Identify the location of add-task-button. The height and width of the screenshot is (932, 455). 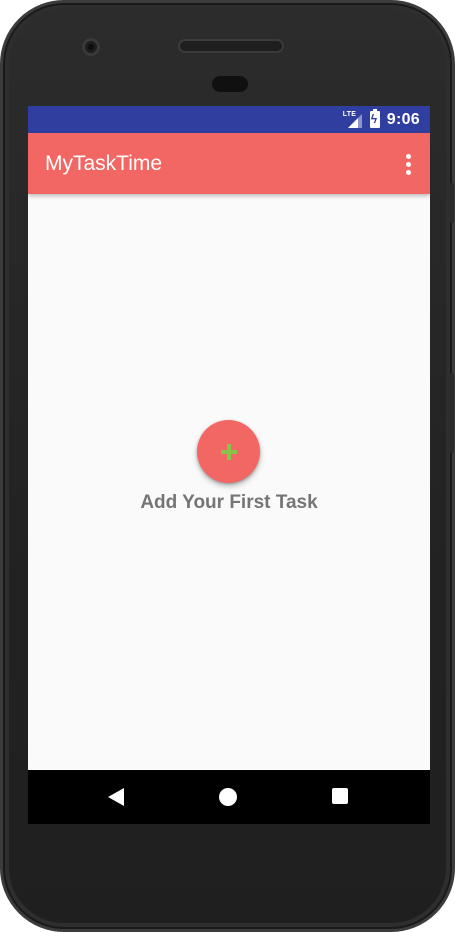
(228, 451).